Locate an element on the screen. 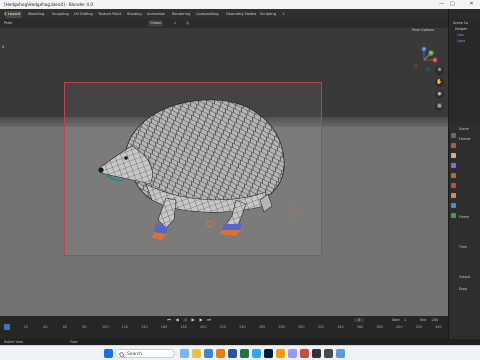 Image resolution: width=480 pixels, height=360 pixels. viewport-header: Pixel Global ⌗ ◎ is located at coordinates (224, 23).